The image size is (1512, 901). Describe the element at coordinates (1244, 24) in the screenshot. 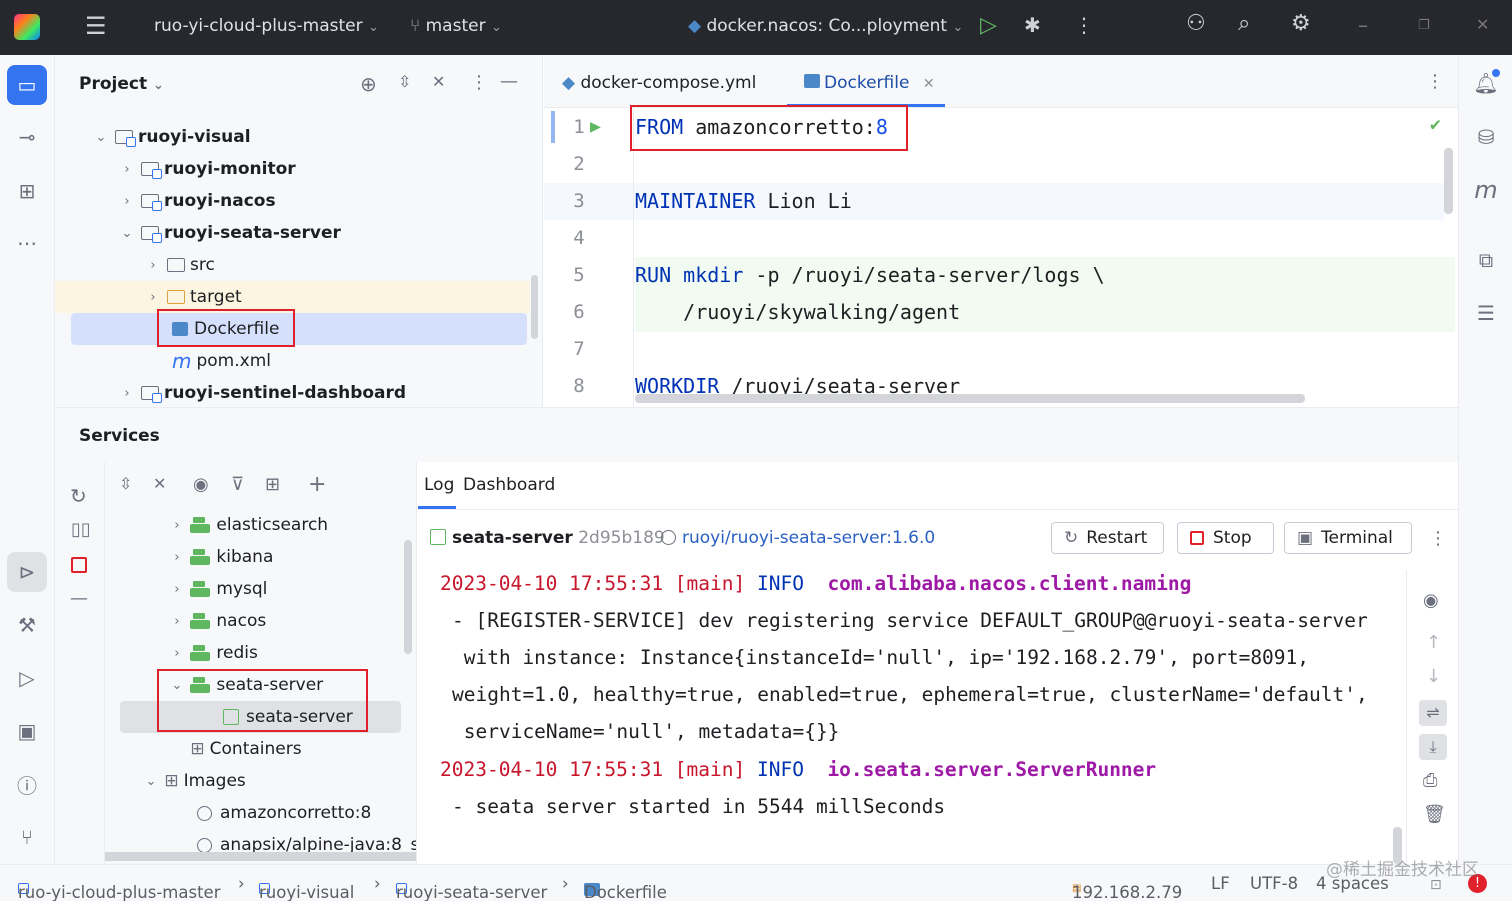

I see `search-icon: ⌕` at that location.